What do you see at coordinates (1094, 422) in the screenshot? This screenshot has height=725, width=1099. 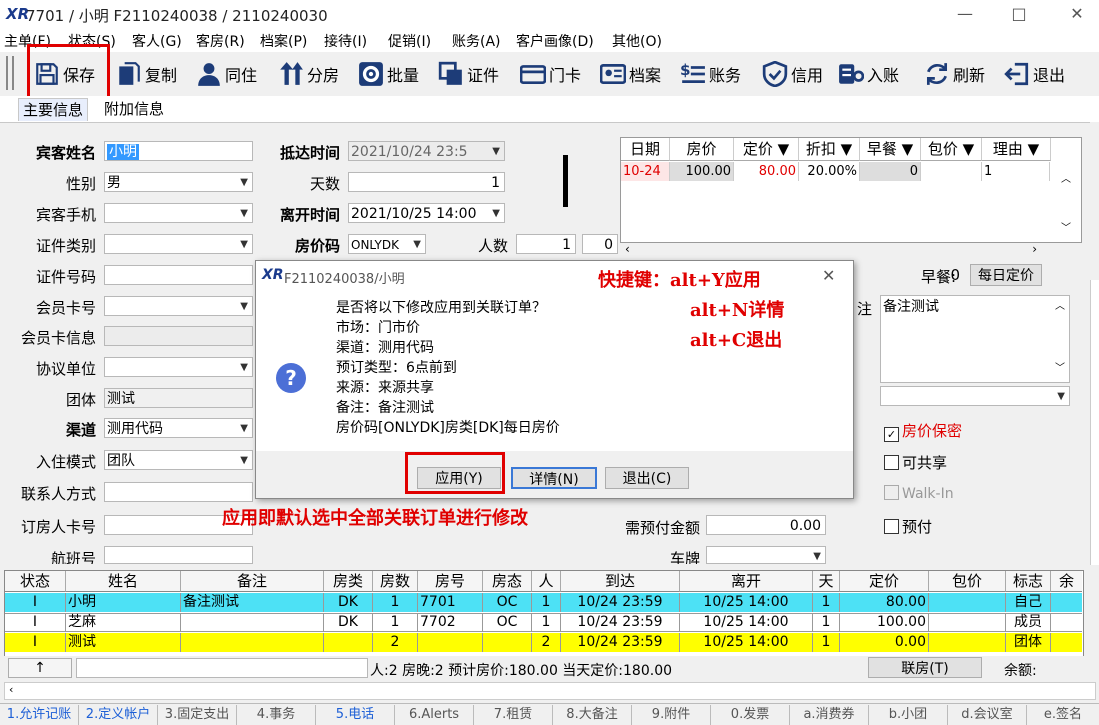 I see `form-vscroll` at bounding box center [1094, 422].